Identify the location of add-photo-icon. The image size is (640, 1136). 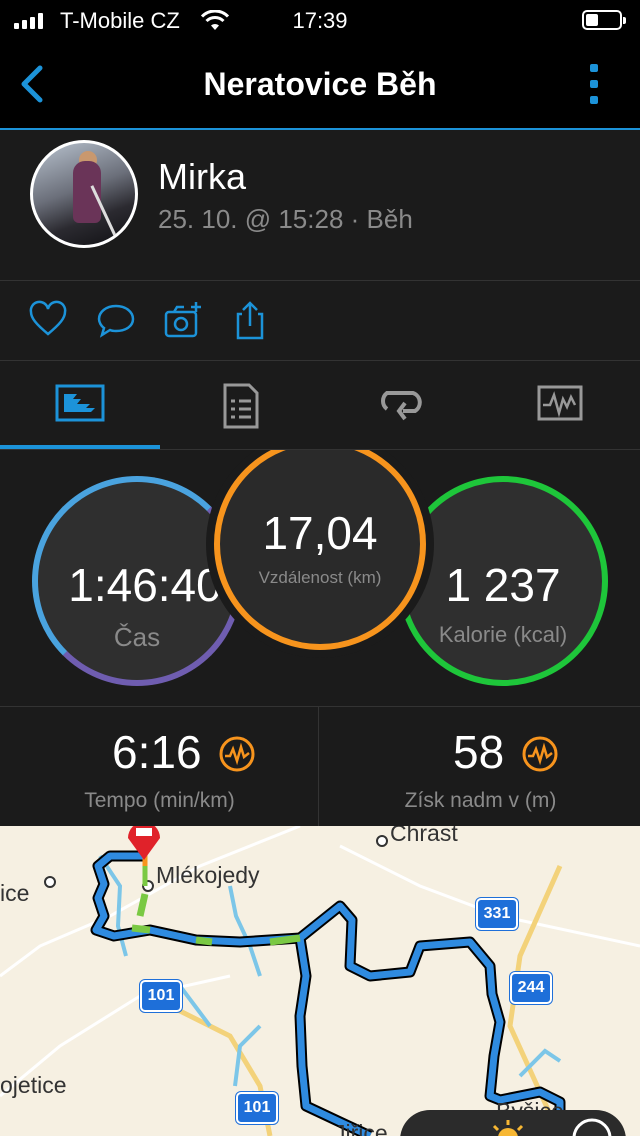
(183, 320).